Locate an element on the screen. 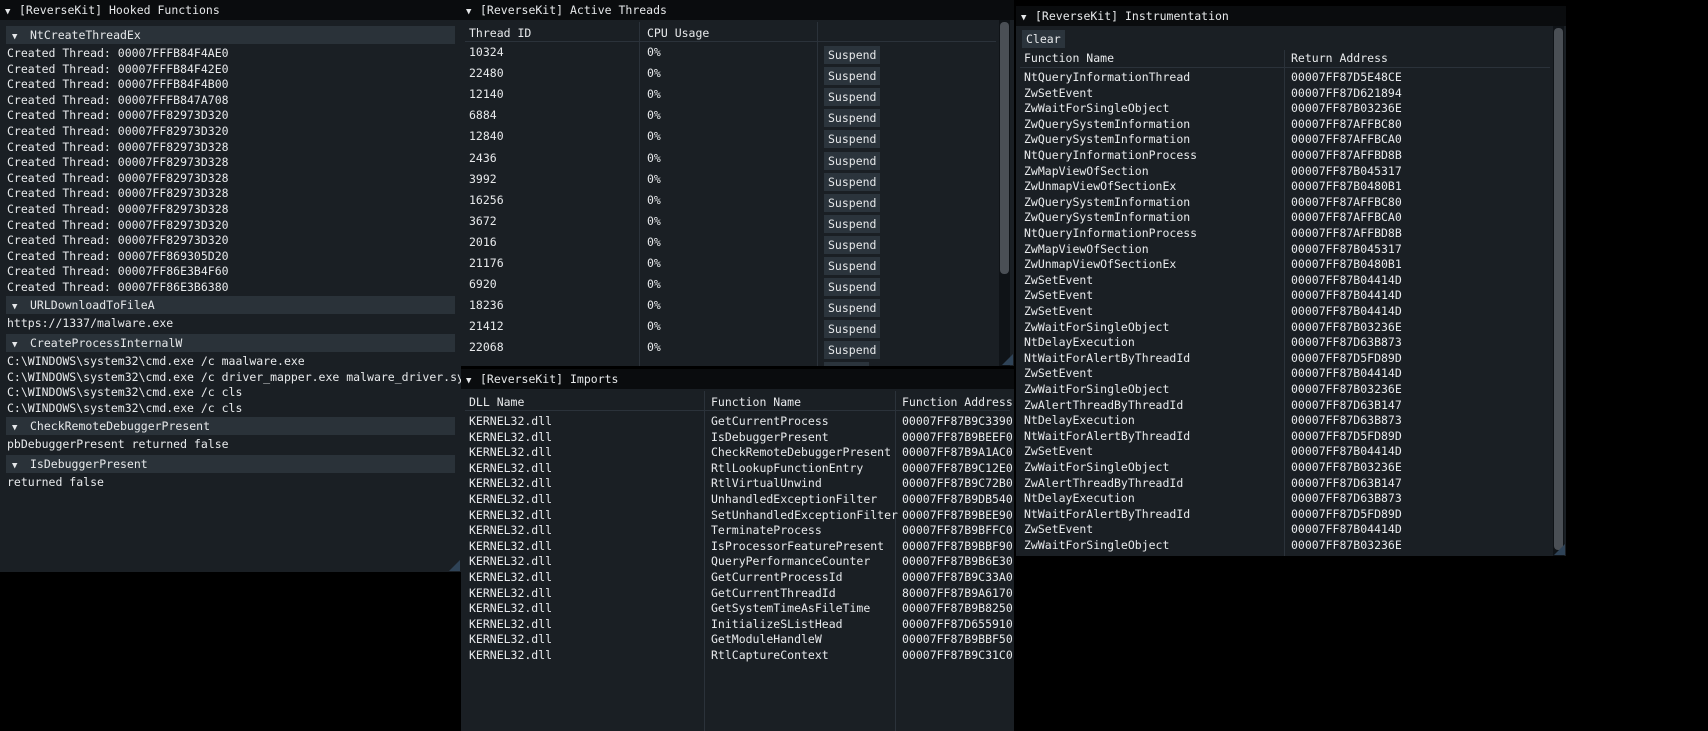 The height and width of the screenshot is (731, 1708). clear-button: Clear is located at coordinates (1043, 39).